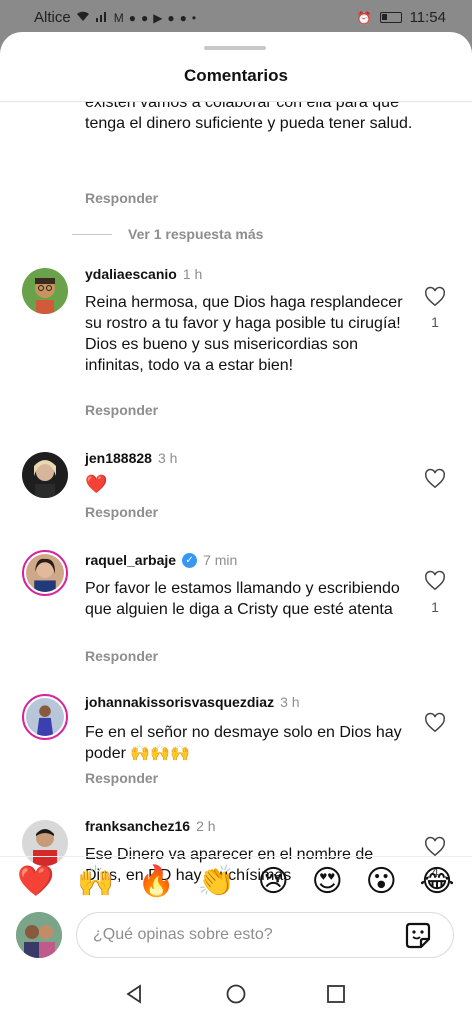 Image resolution: width=472 pixels, height=1024 pixels. Describe the element at coordinates (96, 484) in the screenshot. I see `comment-text: ❤️` at that location.